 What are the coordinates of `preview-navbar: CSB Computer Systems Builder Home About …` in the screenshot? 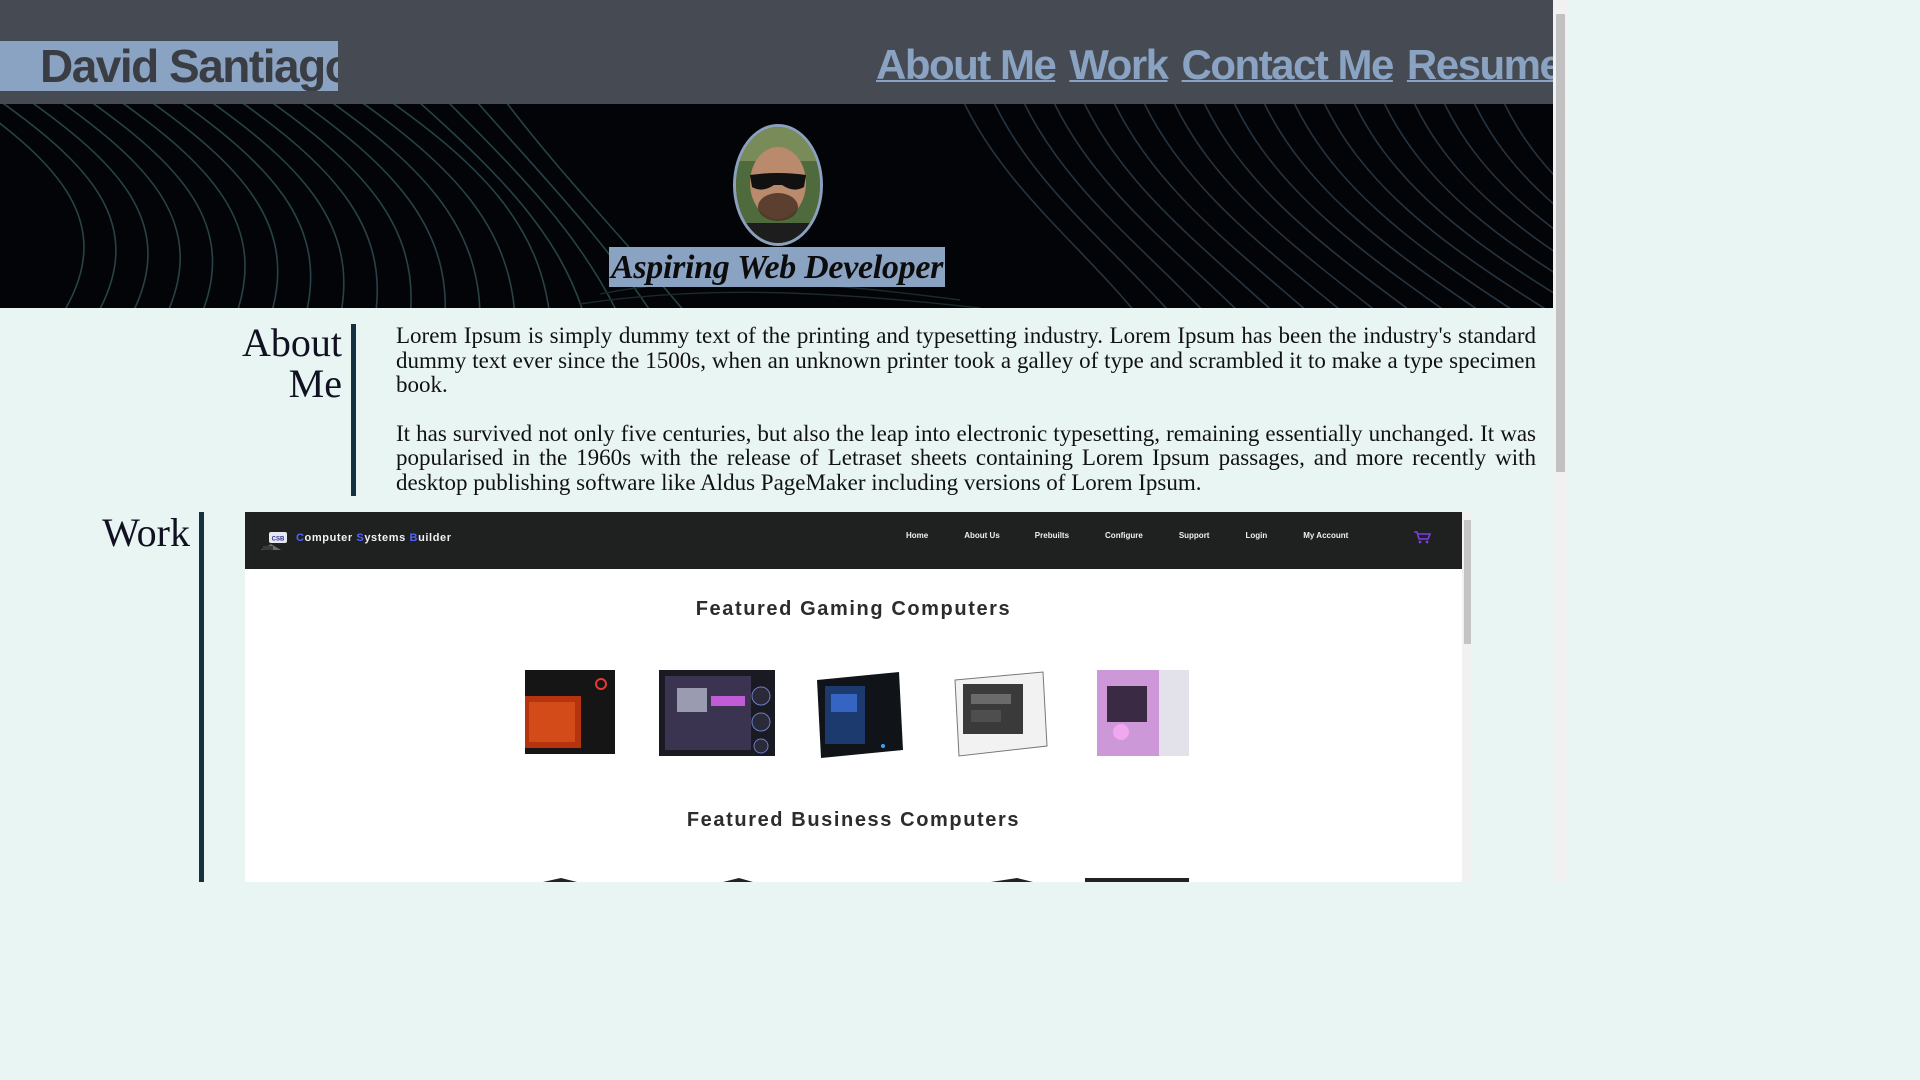 It's located at (853, 540).